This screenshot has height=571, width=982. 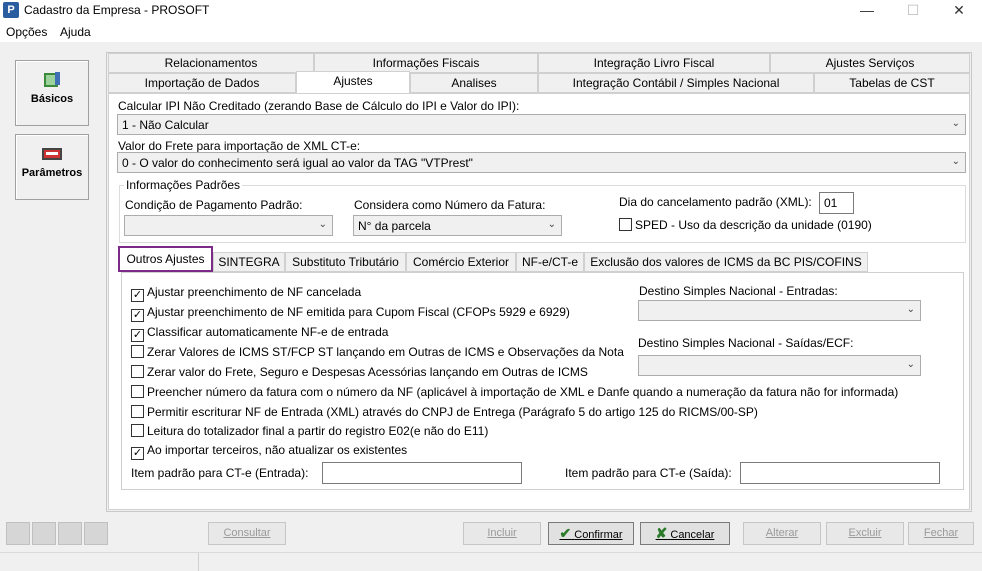 I want to click on item-cte-entrada-label: Item padrão para CT-e (Entrada):, so click(x=220, y=473).